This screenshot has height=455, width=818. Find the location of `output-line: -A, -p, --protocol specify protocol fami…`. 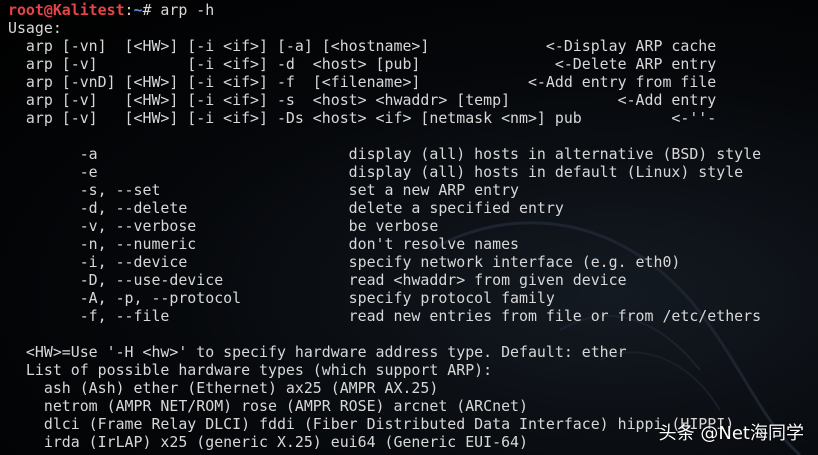

output-line: -A, -p, --protocol specify protocol fami… is located at coordinates (281, 298).